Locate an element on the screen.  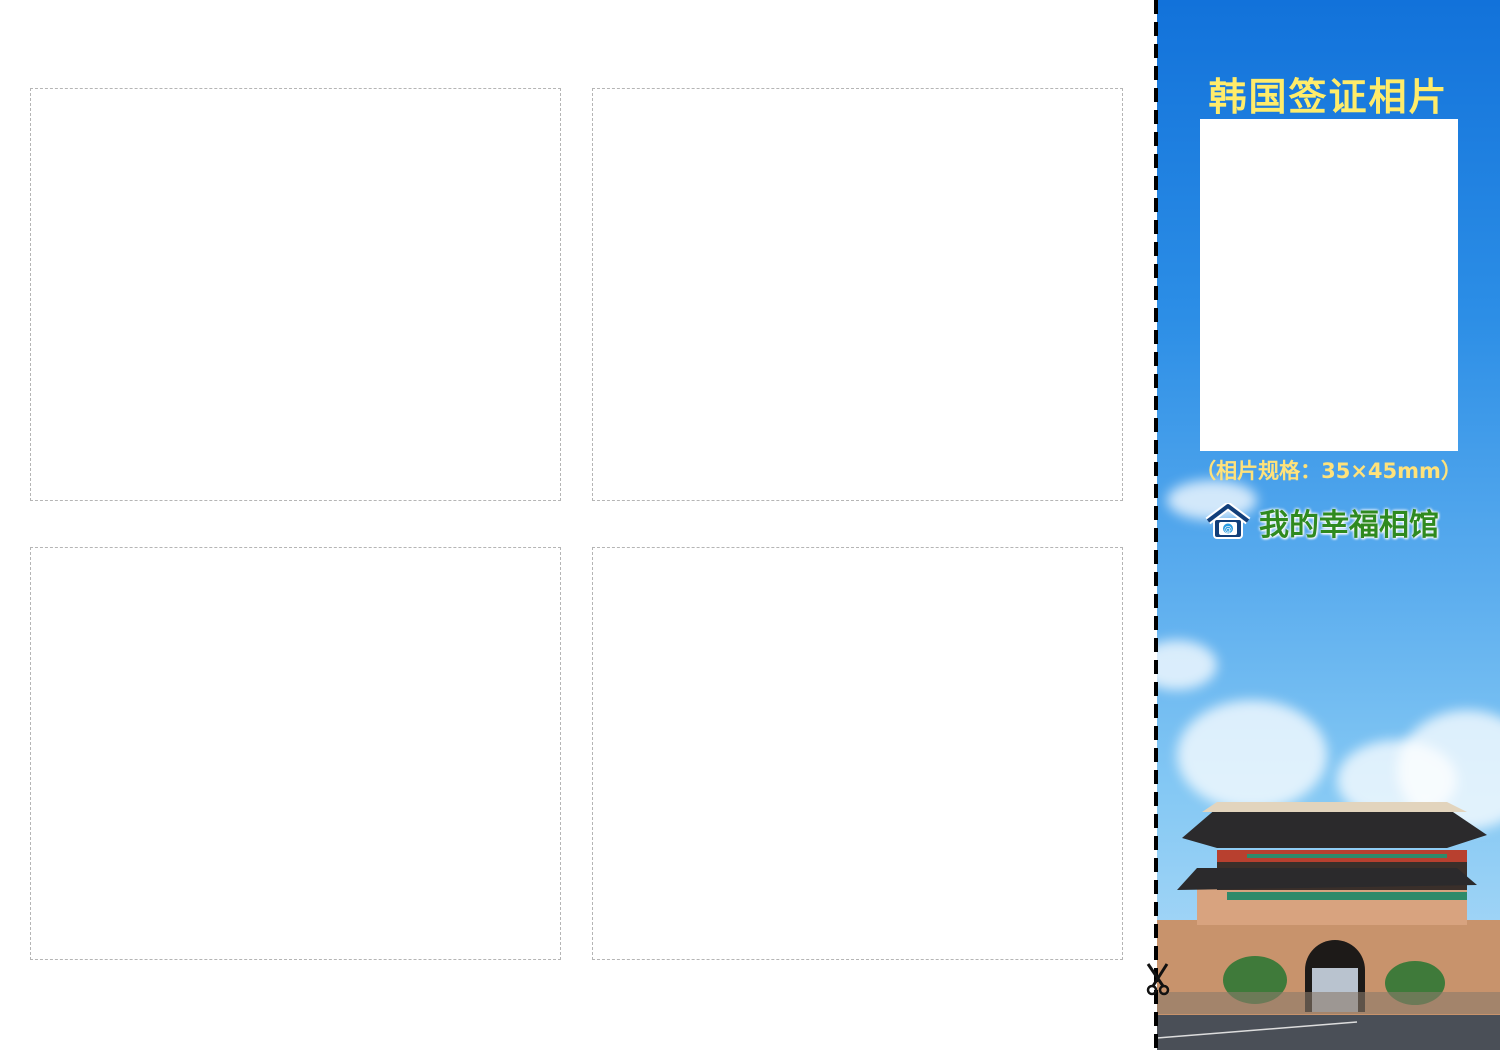
photo-spec: （相片规格：35×45mm） is located at coordinates (1328, 471).